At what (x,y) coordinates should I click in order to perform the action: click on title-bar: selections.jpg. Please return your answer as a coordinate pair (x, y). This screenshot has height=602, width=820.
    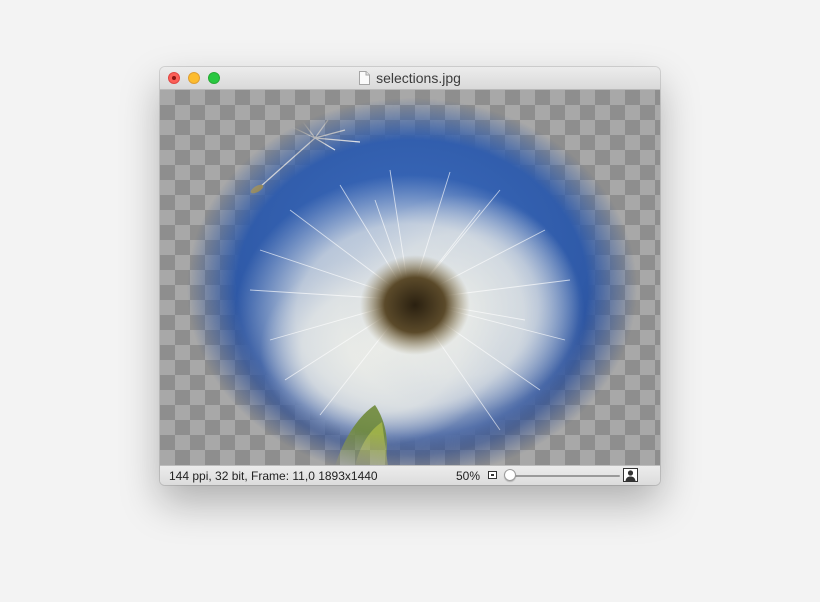
    Looking at the image, I should click on (410, 78).